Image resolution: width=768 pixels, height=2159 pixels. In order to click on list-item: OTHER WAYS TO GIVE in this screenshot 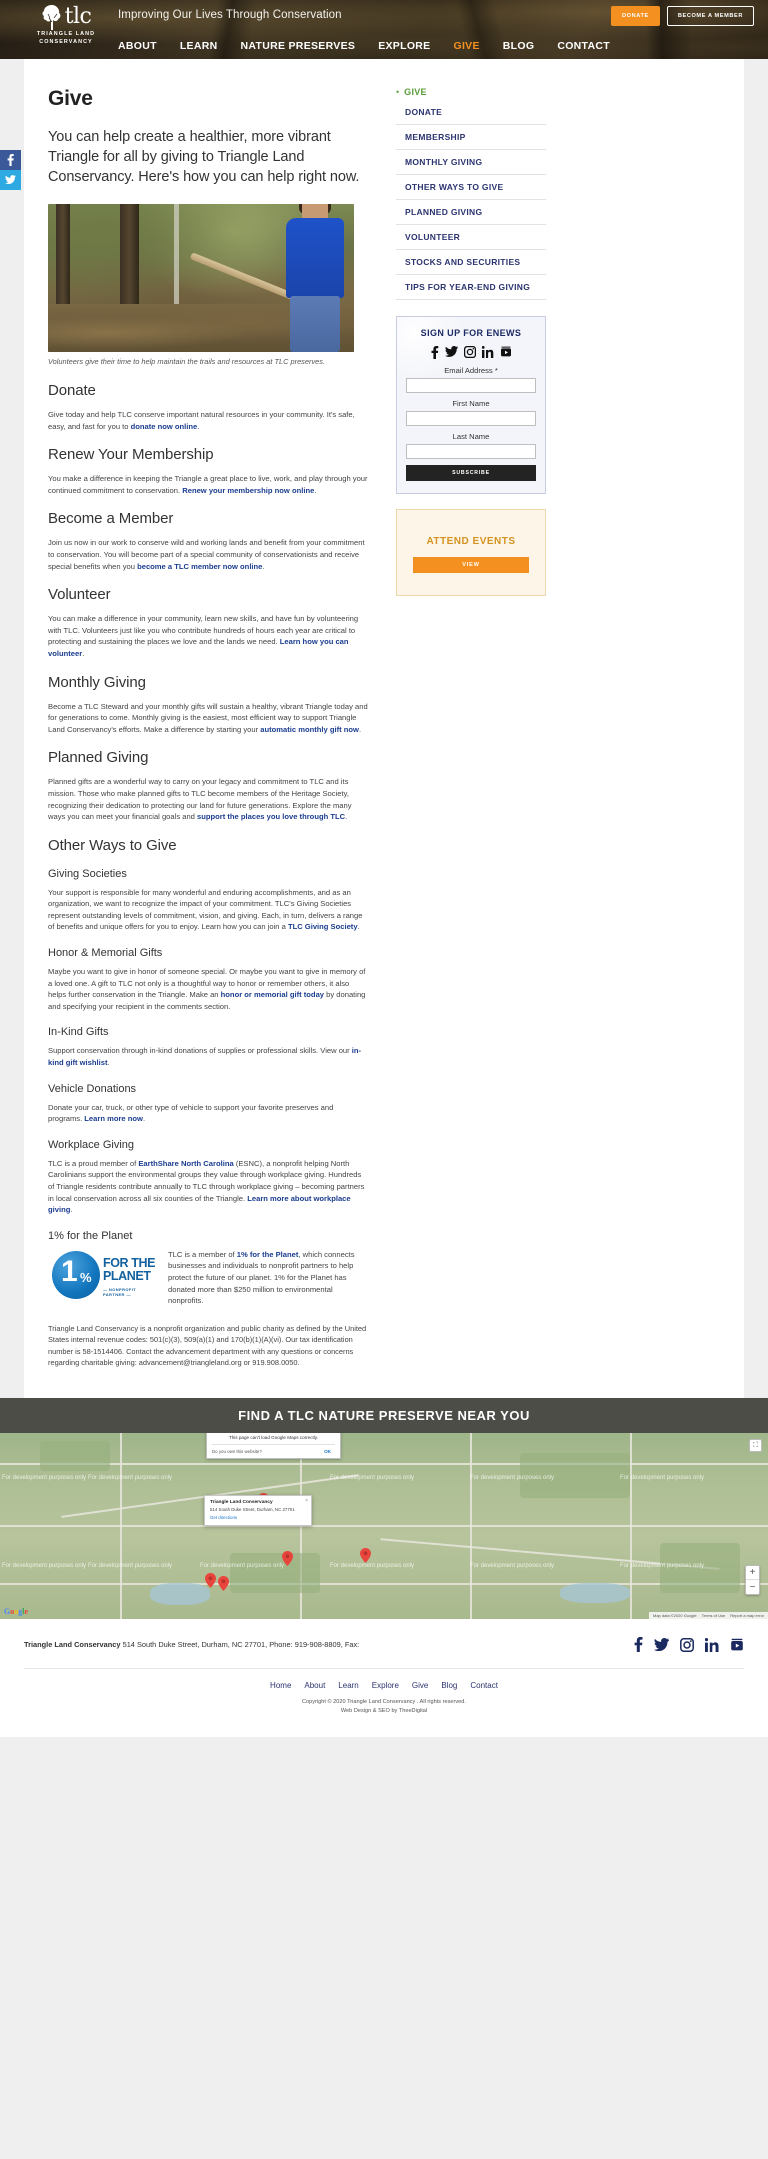, I will do `click(471, 187)`.